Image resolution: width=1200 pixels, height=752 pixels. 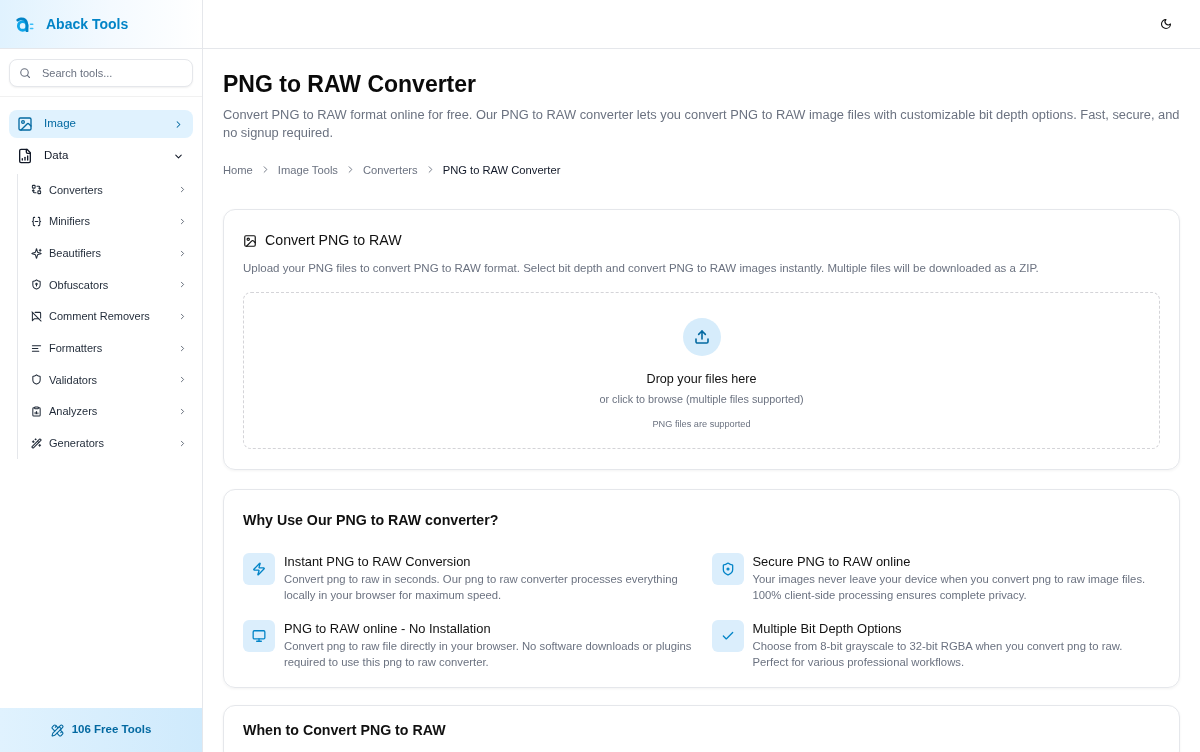 What do you see at coordinates (488, 655) in the screenshot?
I see `feature-description: Convert png to raw file directly in your browser. No software downloads or plugins required to use this png to raw converter.` at bounding box center [488, 655].